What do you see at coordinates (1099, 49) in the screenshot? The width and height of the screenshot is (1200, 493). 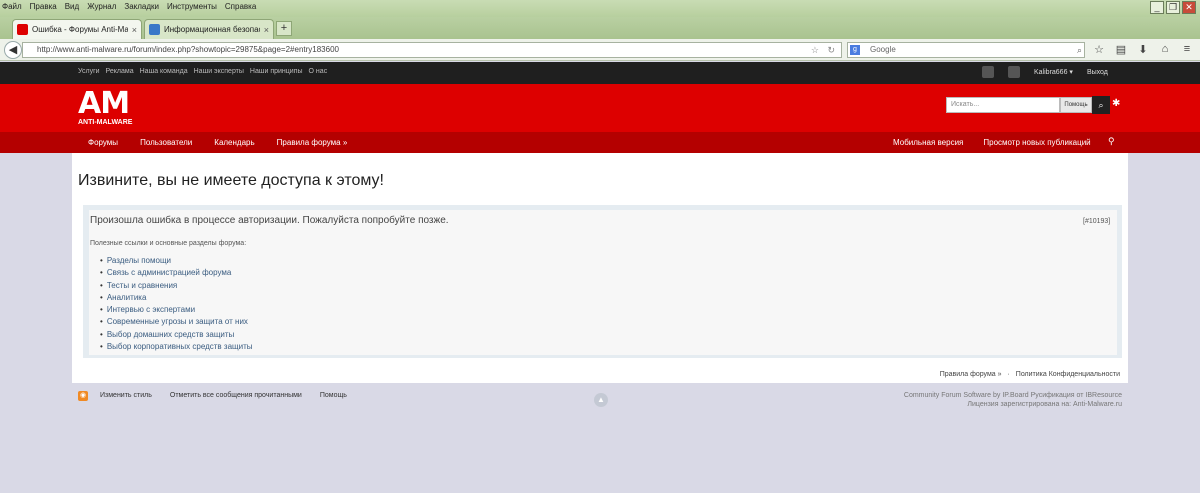 I see `bookmark-icon: ☆` at bounding box center [1099, 49].